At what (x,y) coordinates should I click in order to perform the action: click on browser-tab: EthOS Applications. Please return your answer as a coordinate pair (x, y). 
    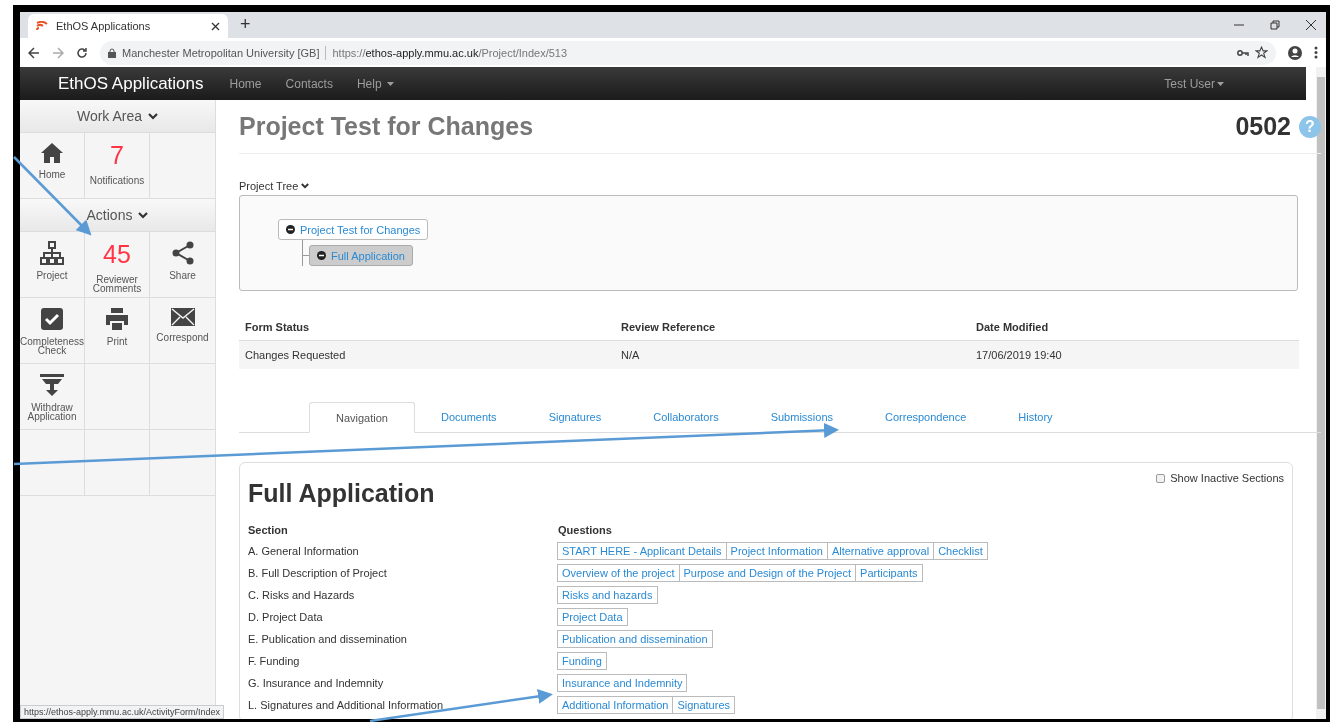
    Looking at the image, I should click on (128, 26).